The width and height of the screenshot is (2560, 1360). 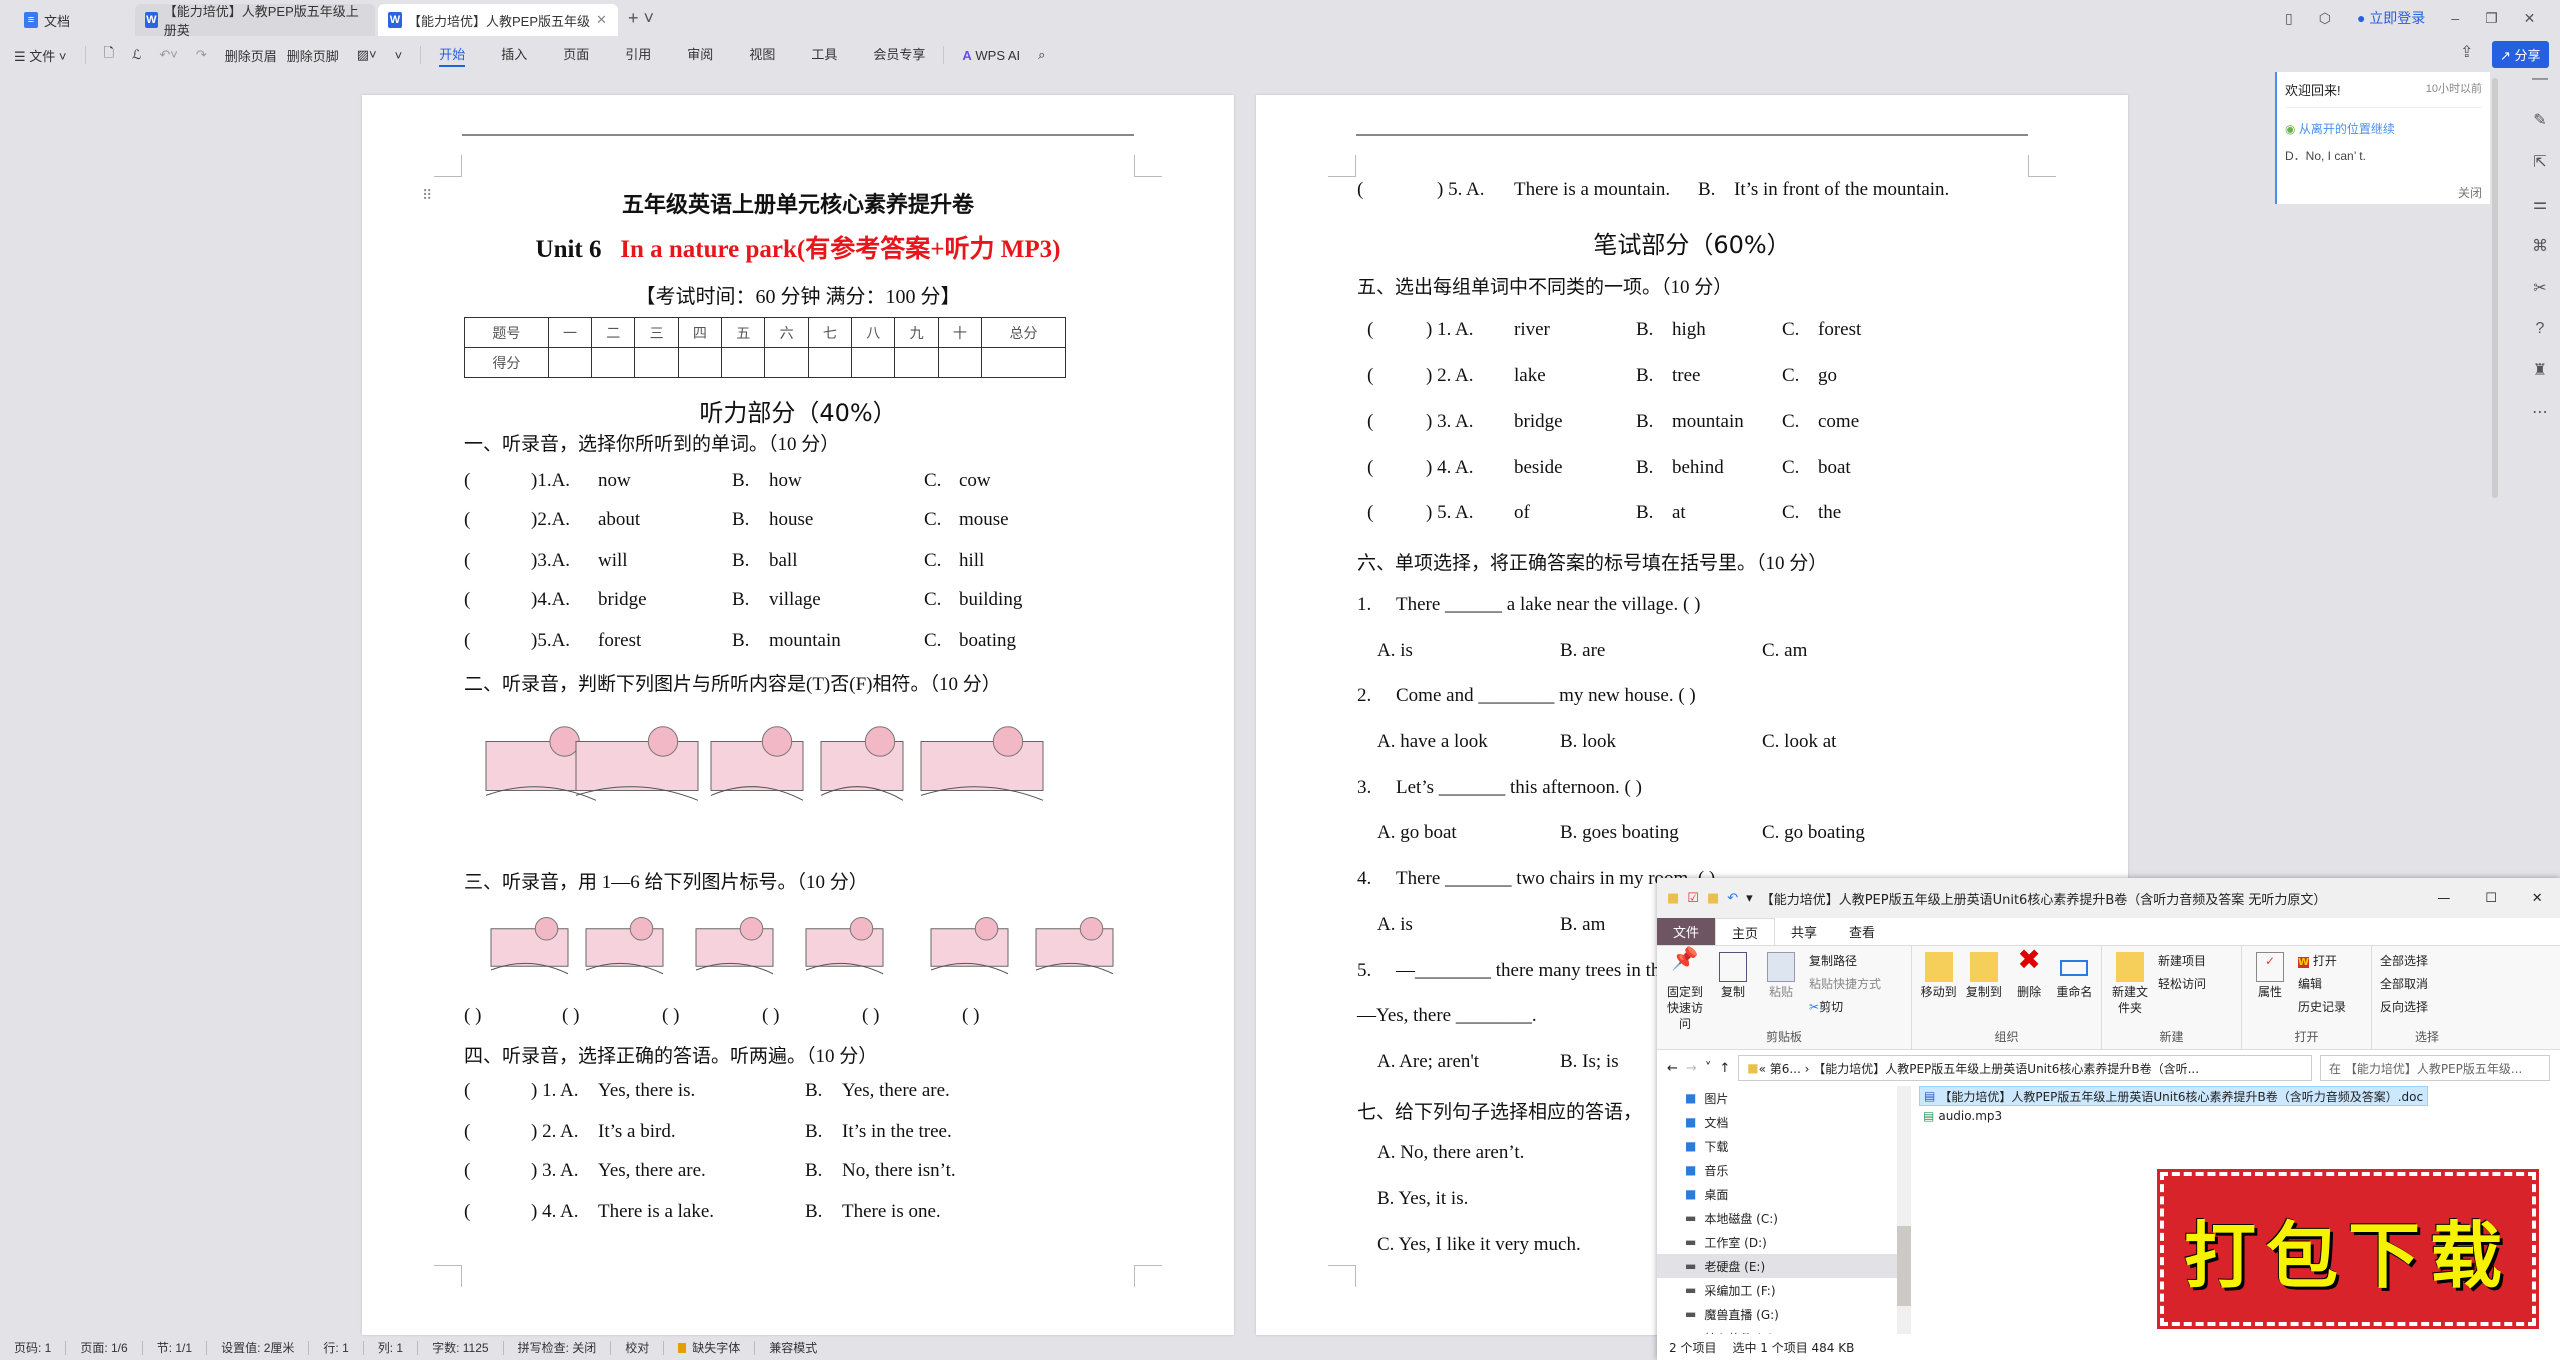 What do you see at coordinates (2539, 288) in the screenshot?
I see `tools-icon: ✂` at bounding box center [2539, 288].